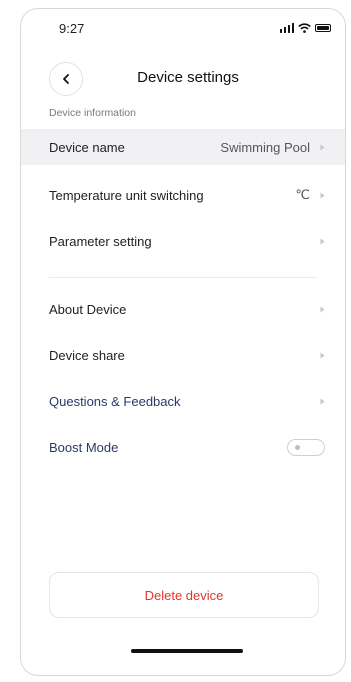 The width and height of the screenshot is (351, 682). What do you see at coordinates (183, 355) in the screenshot?
I see `row-device-share: Device share` at bounding box center [183, 355].